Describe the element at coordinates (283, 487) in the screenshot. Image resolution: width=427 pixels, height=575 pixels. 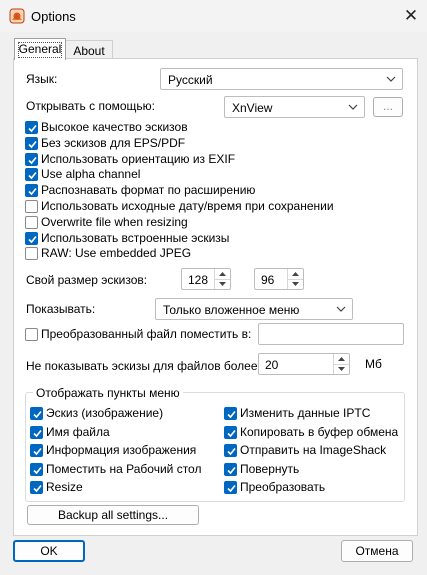
I see `menu-item-label: Преобразовать` at that location.